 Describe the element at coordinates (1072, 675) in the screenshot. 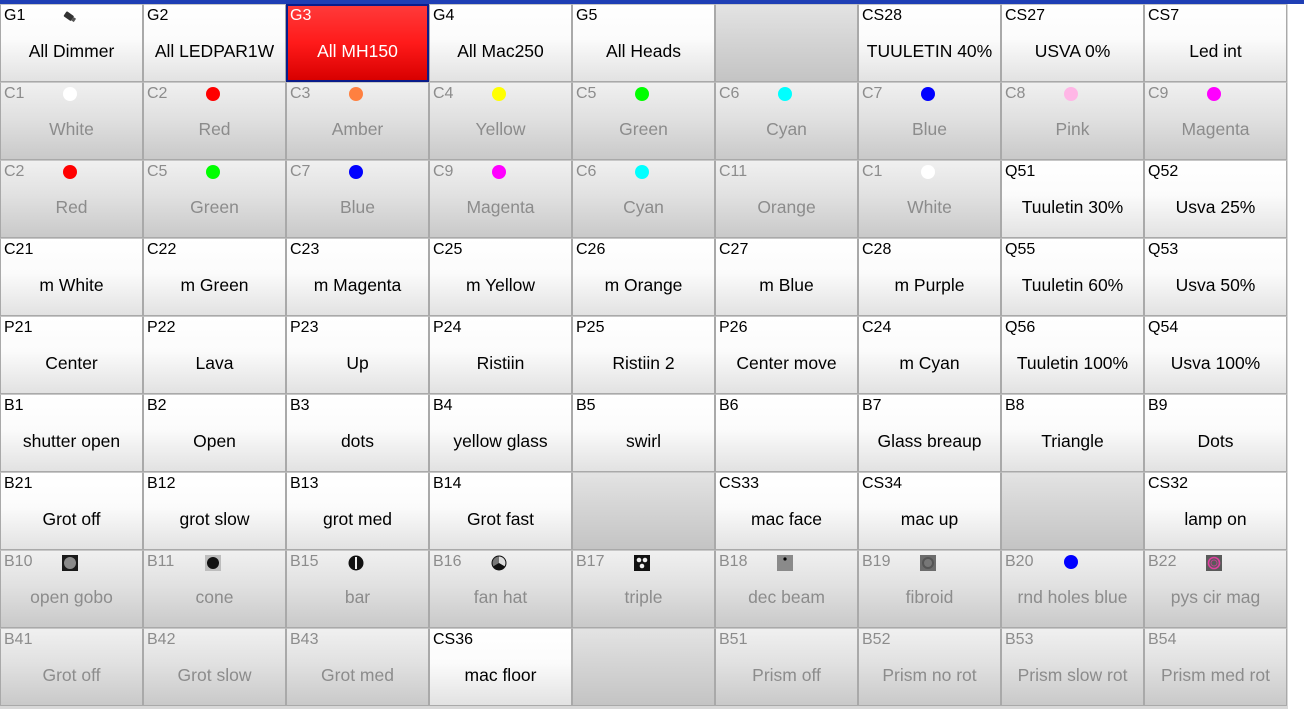

I see `preset-label: Prism slow rot` at that location.